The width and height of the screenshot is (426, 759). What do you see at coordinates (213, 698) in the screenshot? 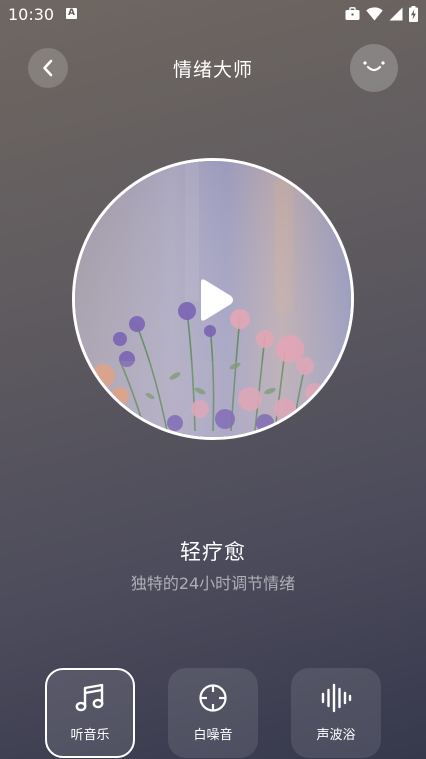
I see `crosshair-circle-icon` at bounding box center [213, 698].